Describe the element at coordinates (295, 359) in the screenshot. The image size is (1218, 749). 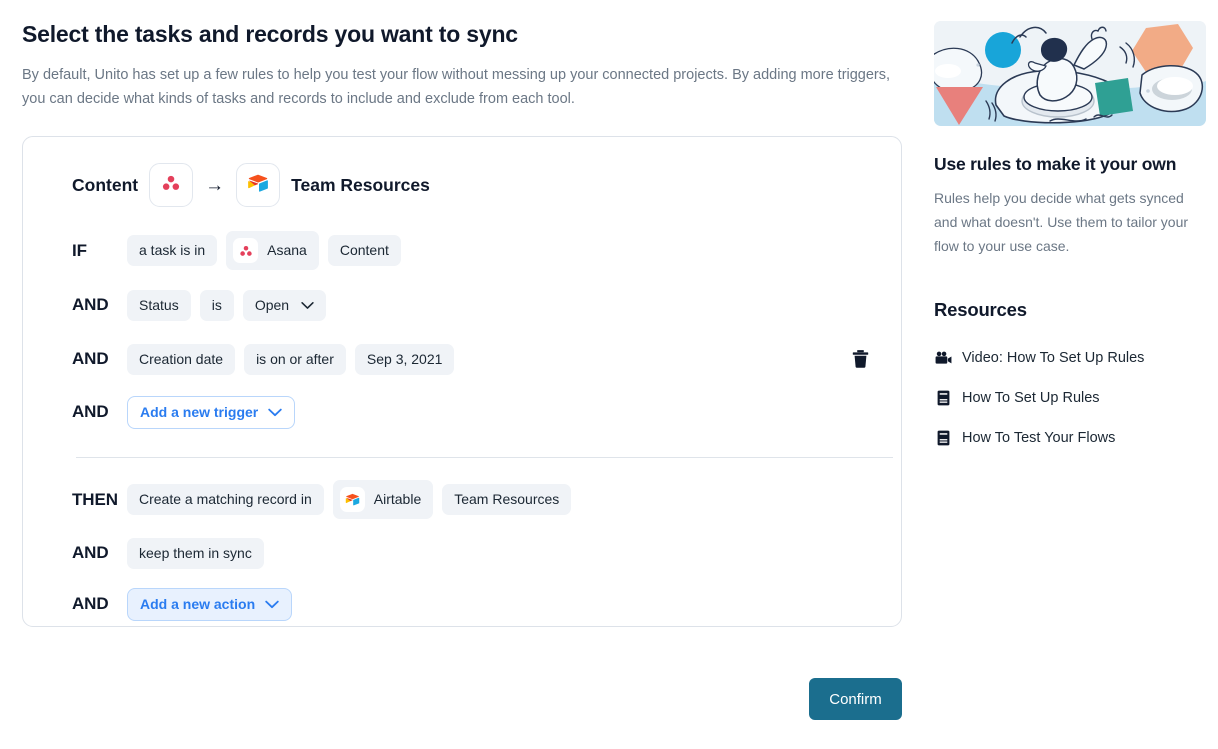
I see `trigger-operator-pill: is on or after` at that location.